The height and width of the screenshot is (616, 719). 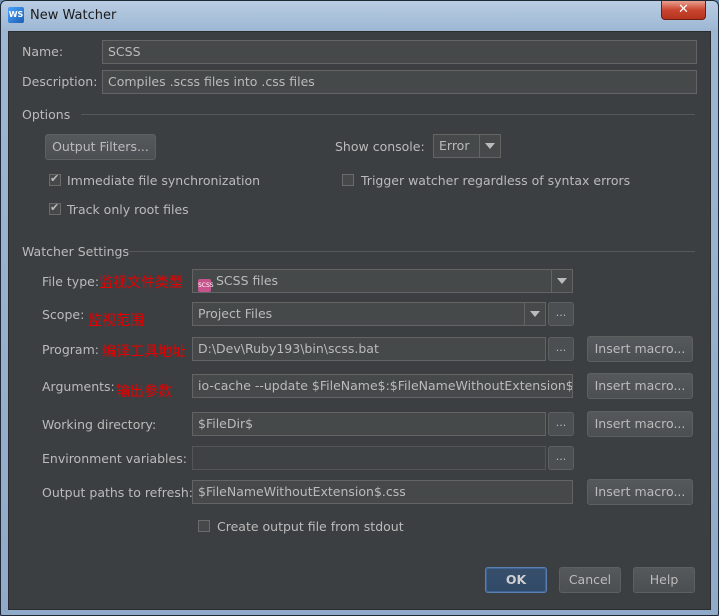 What do you see at coordinates (382, 281) in the screenshot?
I see `file-type-select: SCSS SCSS files` at bounding box center [382, 281].